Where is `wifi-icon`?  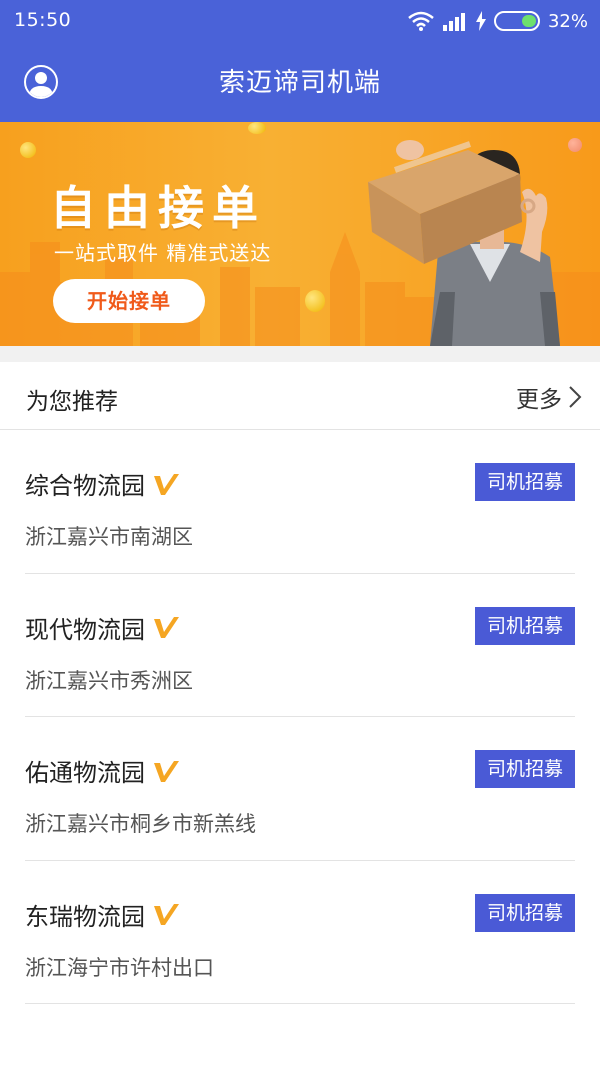
wifi-icon is located at coordinates (421, 21).